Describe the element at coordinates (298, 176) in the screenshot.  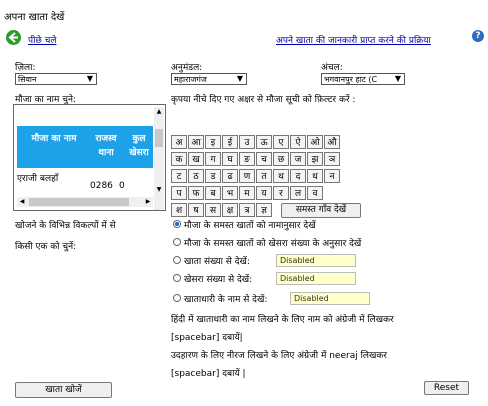
I see `letter-key: द` at that location.